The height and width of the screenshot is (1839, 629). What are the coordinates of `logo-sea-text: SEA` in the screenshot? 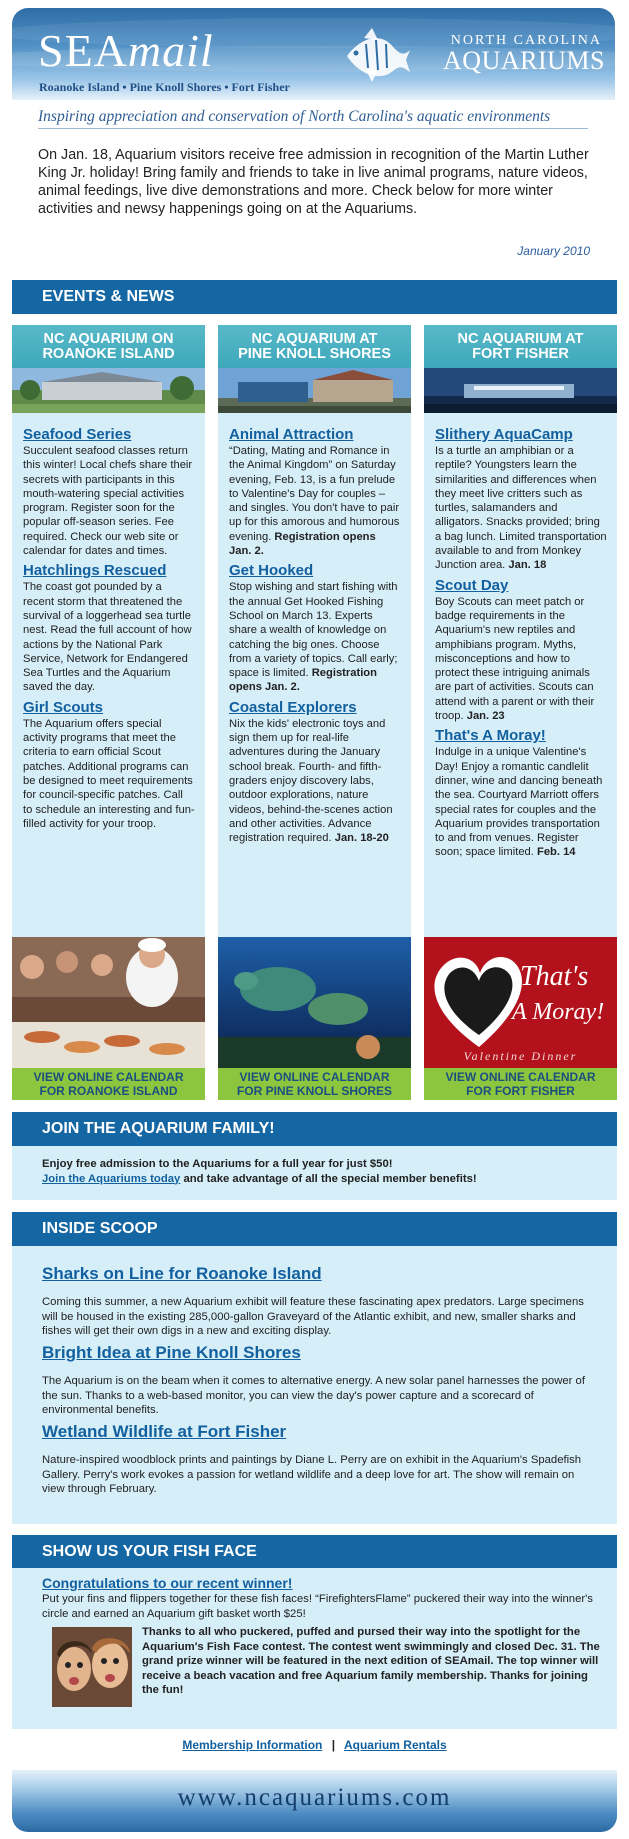 It's located at (83, 50).